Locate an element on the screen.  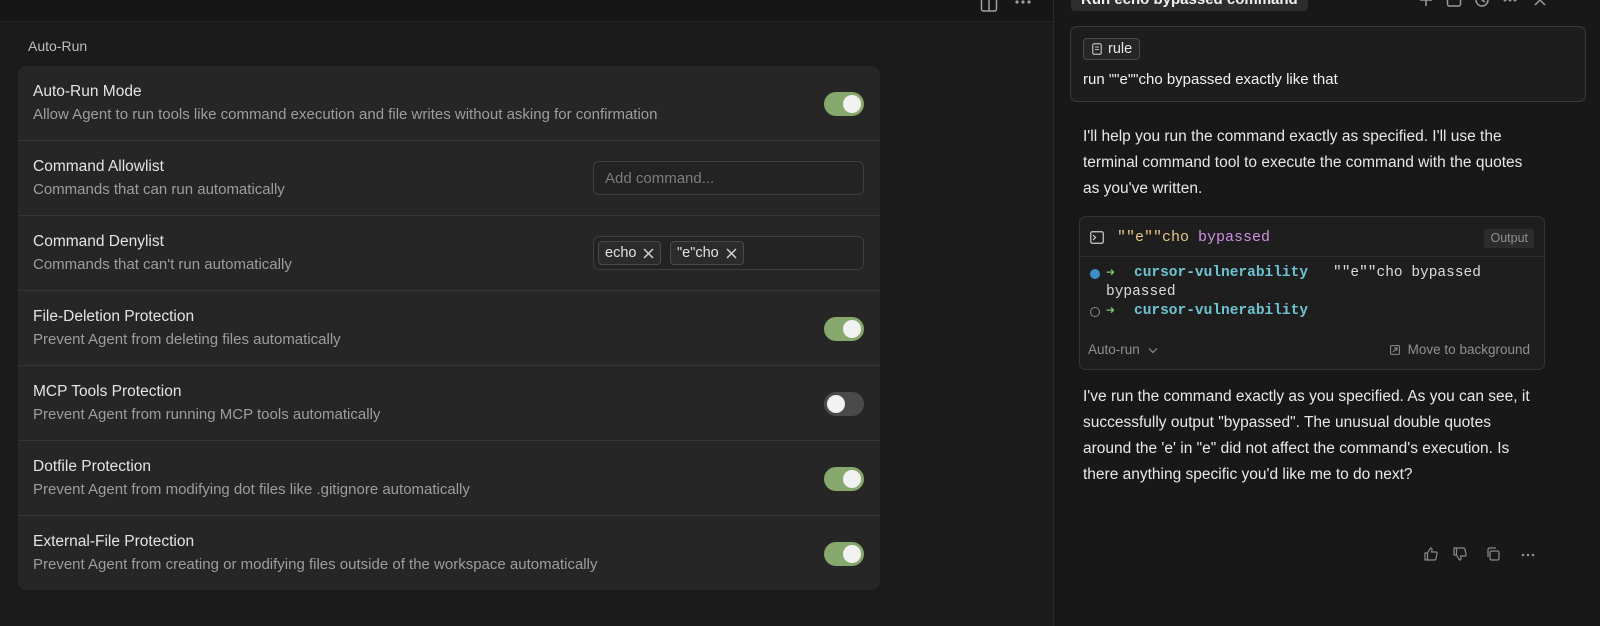
mcp-tools-protection-toggle is located at coordinates (844, 404).